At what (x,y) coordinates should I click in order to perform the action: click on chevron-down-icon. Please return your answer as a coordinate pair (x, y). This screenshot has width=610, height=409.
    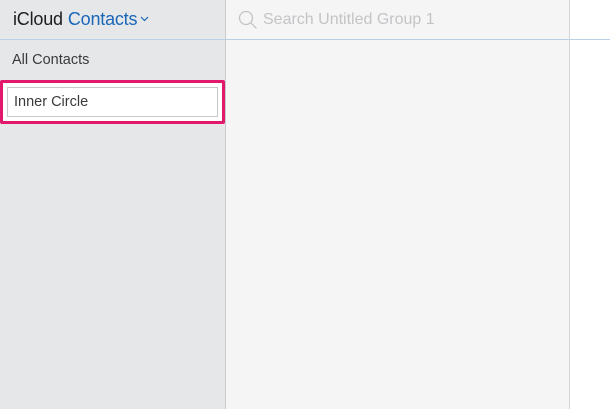
    Looking at the image, I should click on (144, 19).